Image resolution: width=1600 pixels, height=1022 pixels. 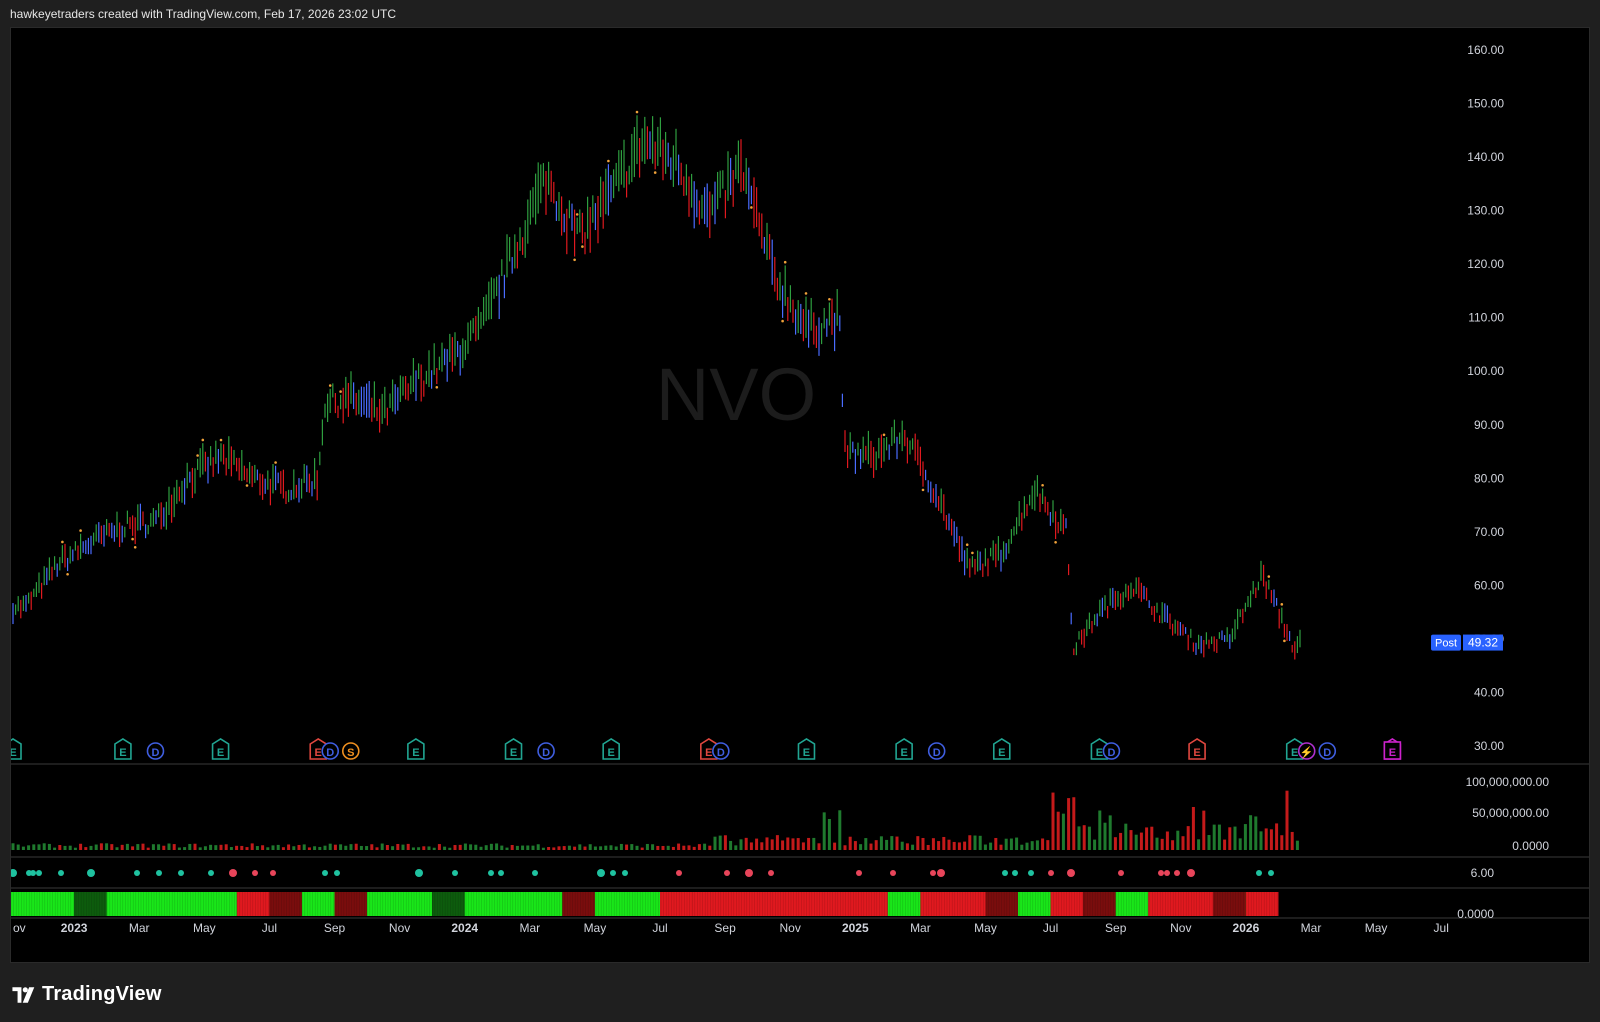 What do you see at coordinates (399, 928) in the screenshot?
I see `time-axis-label: Nov` at bounding box center [399, 928].